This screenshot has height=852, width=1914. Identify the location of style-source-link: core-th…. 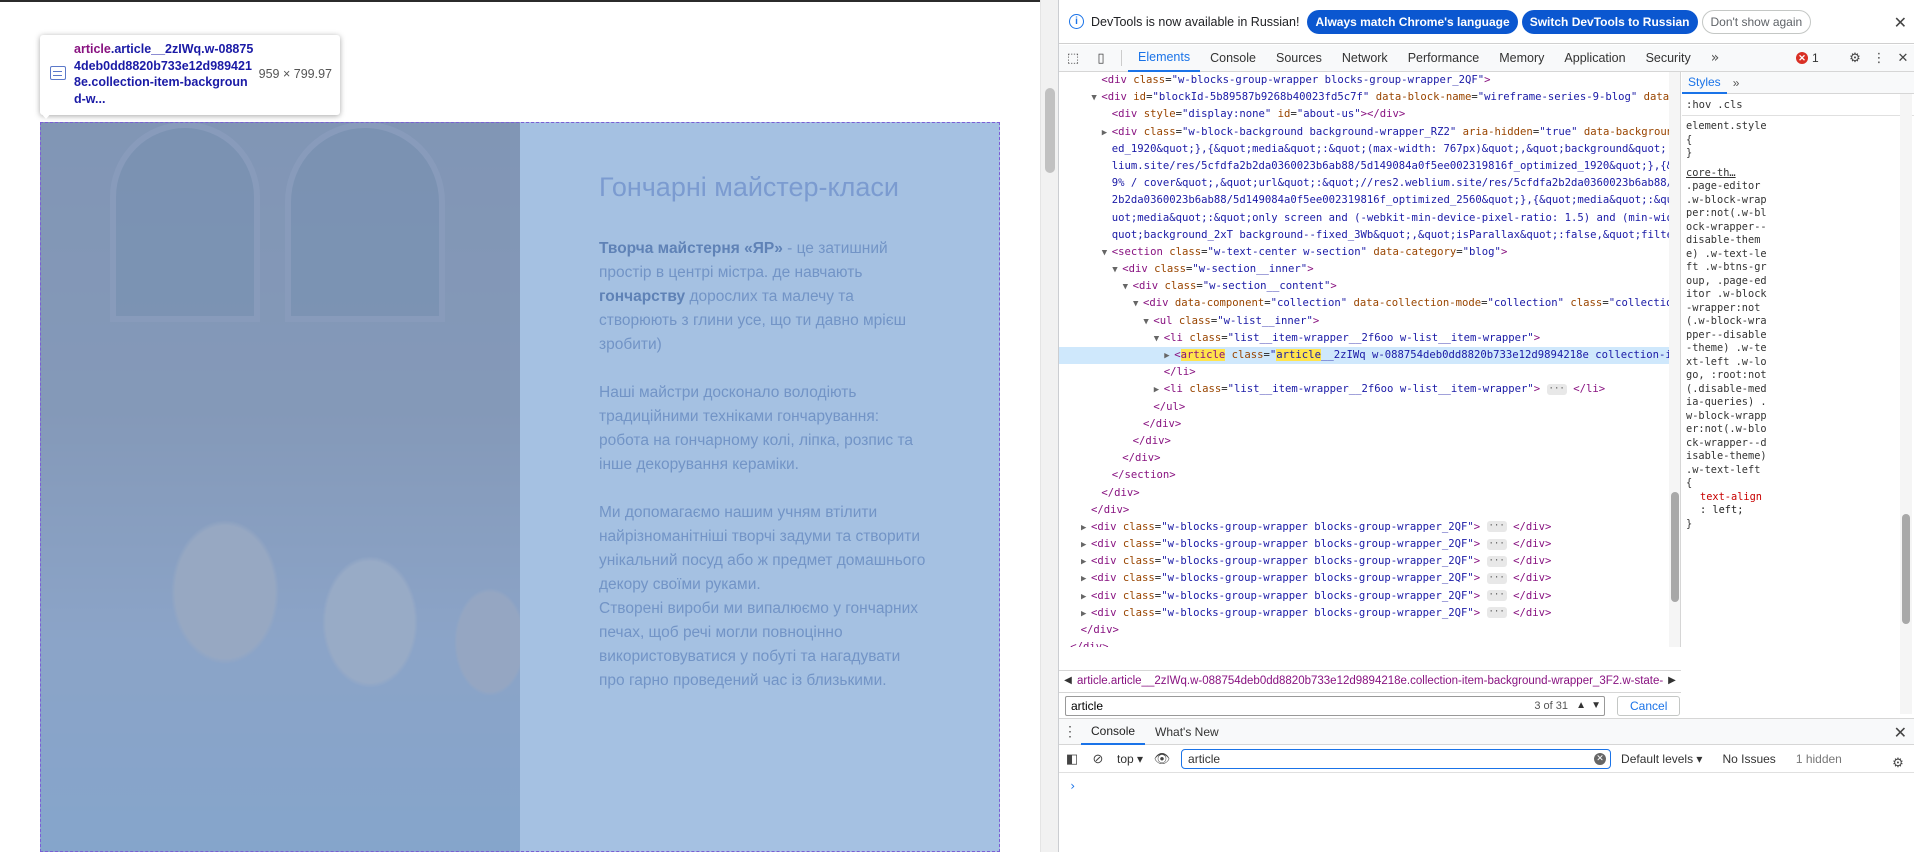
(1728, 174).